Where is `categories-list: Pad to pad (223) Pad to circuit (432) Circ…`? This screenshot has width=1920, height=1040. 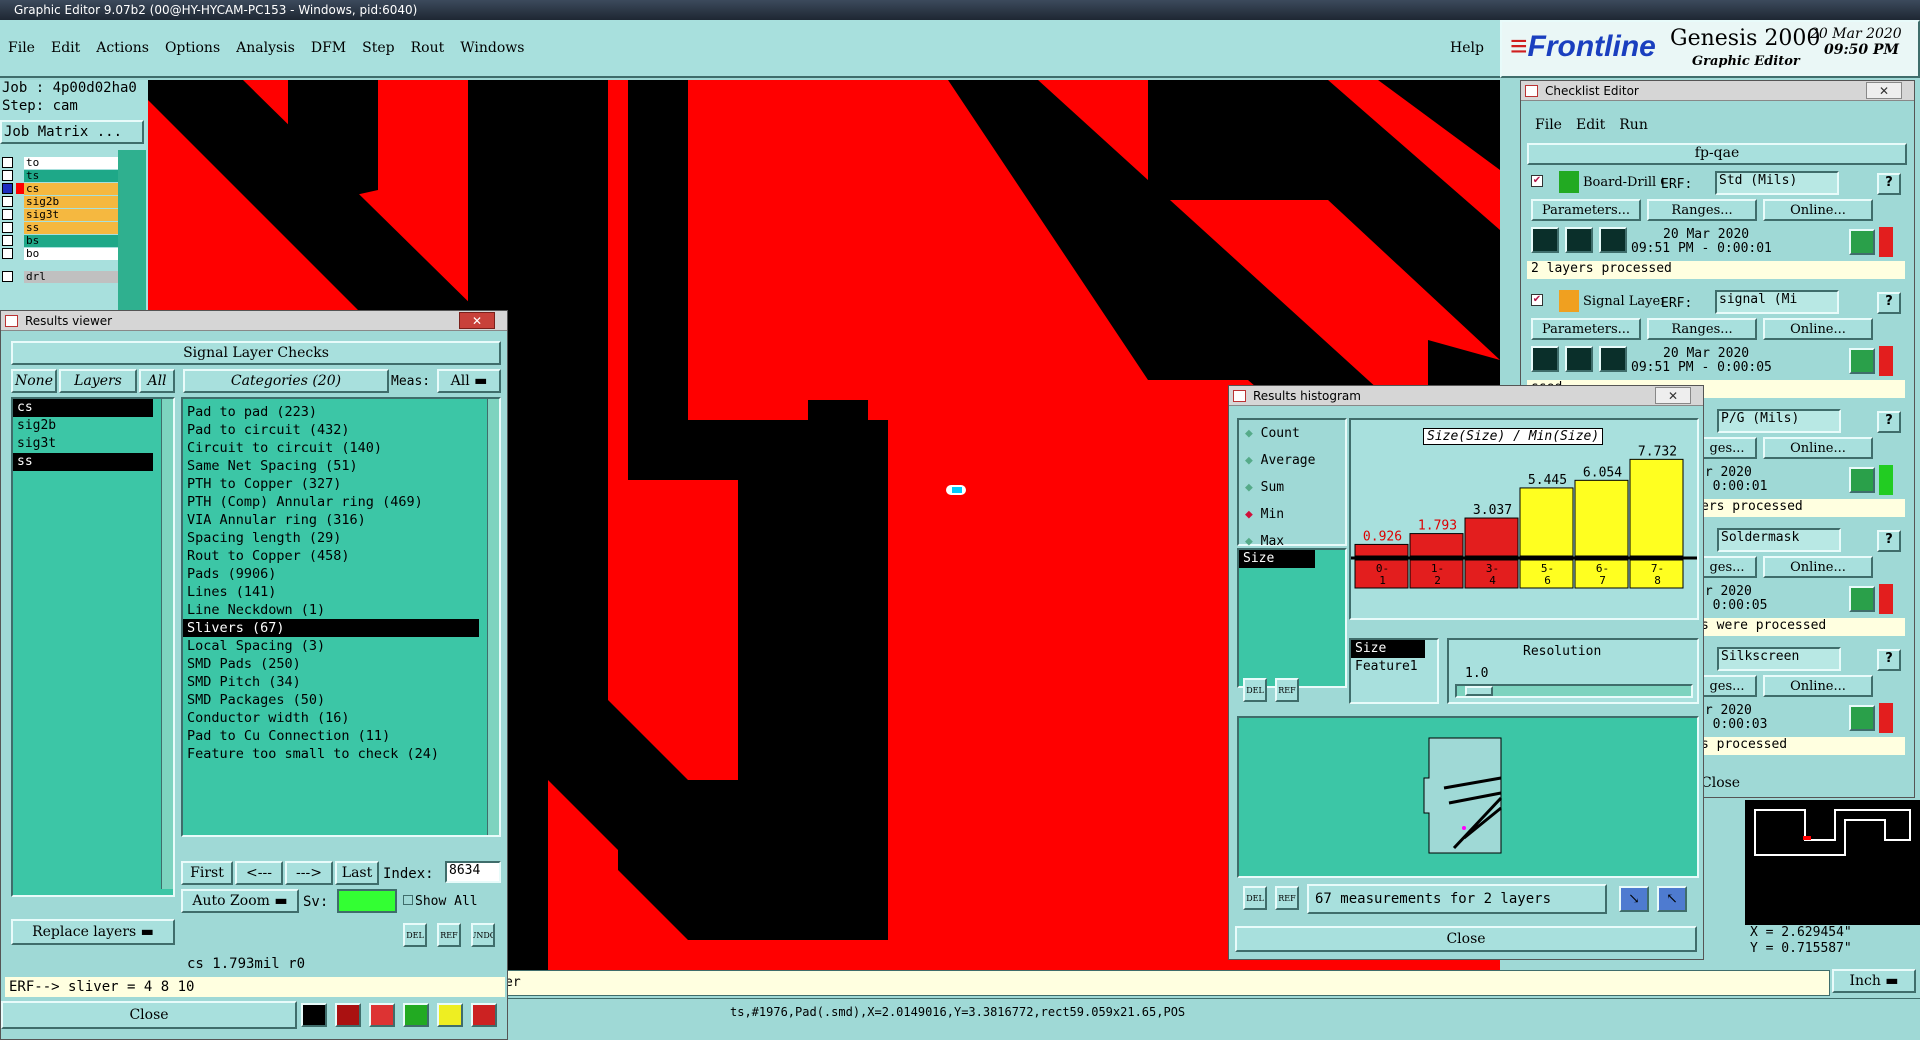 categories-list: Pad to pad (223) Pad to circuit (432) Circ… is located at coordinates (341, 617).